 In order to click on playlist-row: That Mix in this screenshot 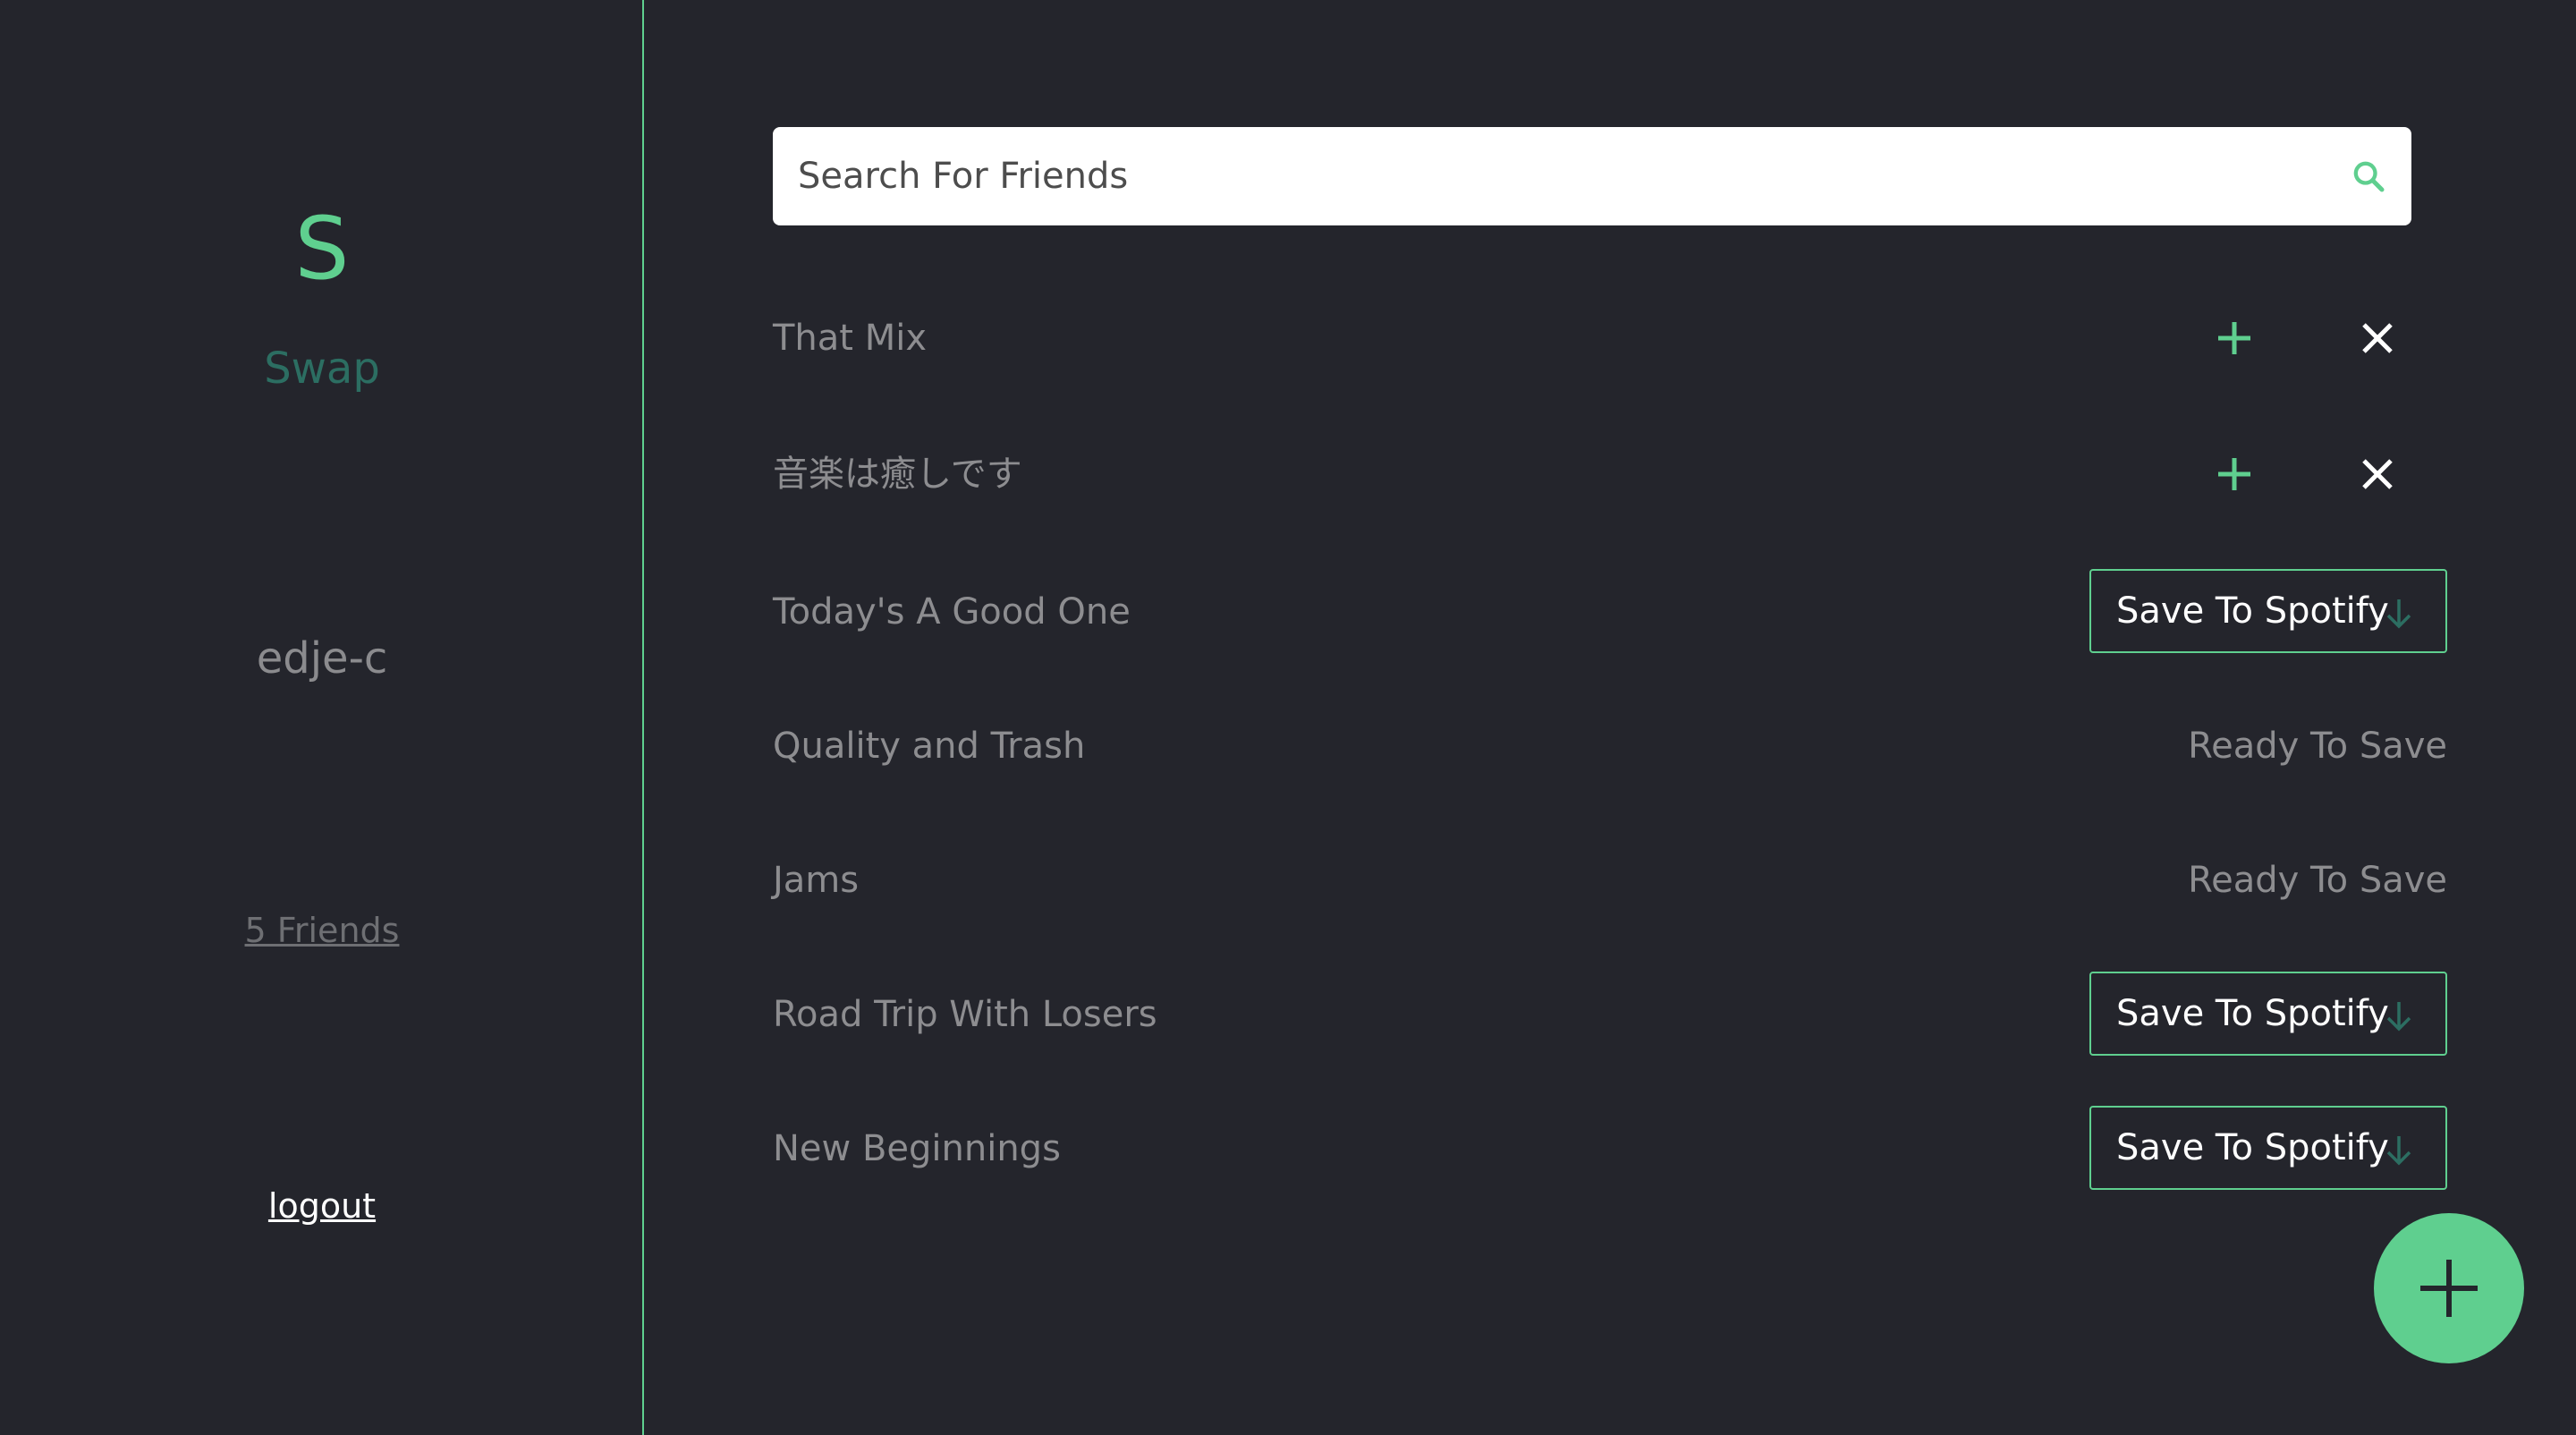, I will do `click(1610, 338)`.